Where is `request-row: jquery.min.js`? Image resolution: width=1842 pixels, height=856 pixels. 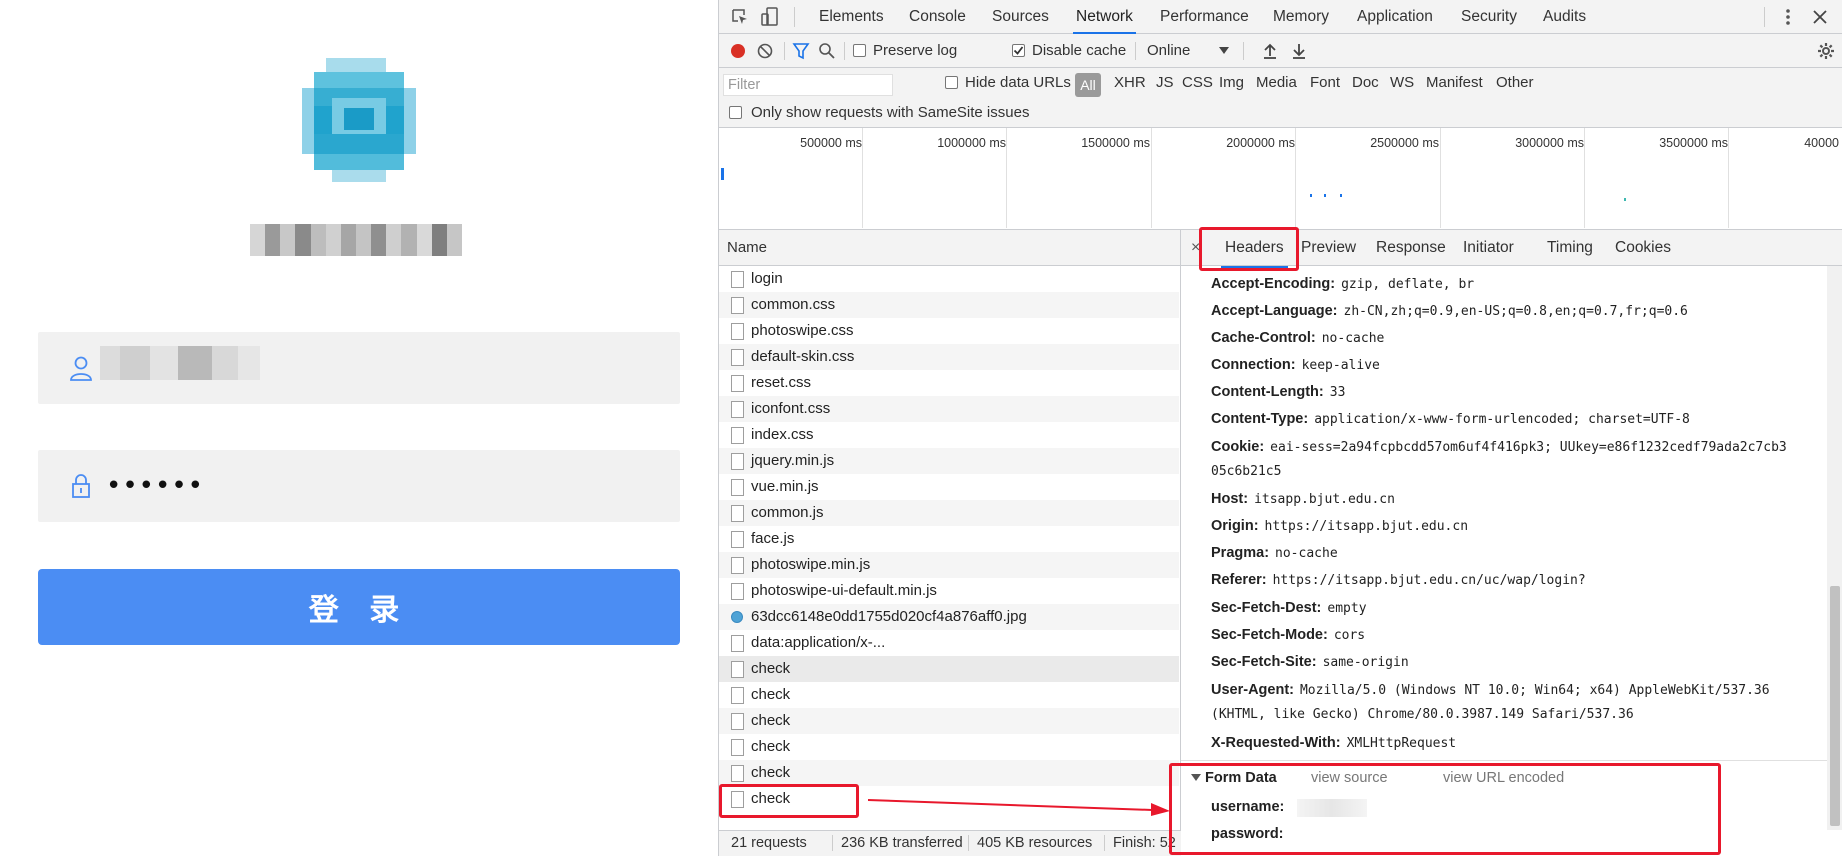
request-row: jquery.min.js is located at coordinates (949, 461).